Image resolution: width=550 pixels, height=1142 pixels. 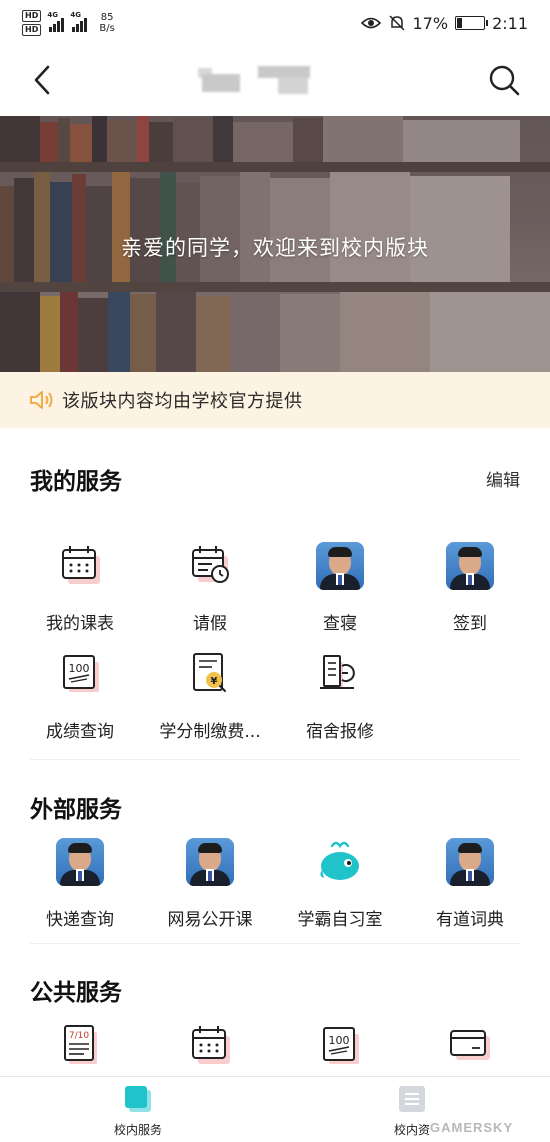 I want to click on mute-bell-icon, so click(x=396, y=23).